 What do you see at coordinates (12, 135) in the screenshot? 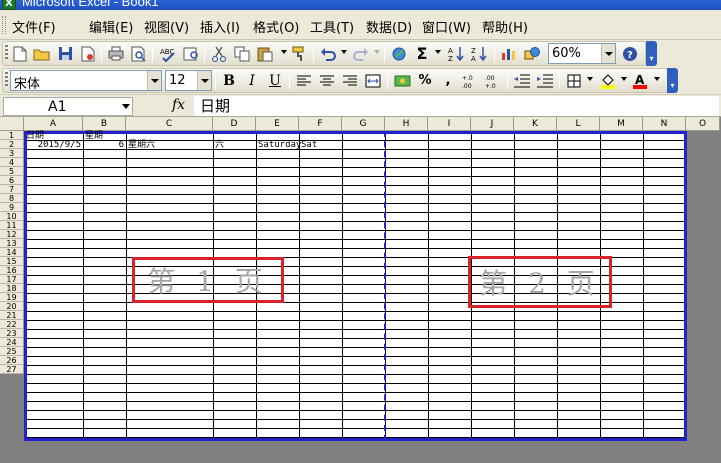
I see `row-header-1: 1` at bounding box center [12, 135].